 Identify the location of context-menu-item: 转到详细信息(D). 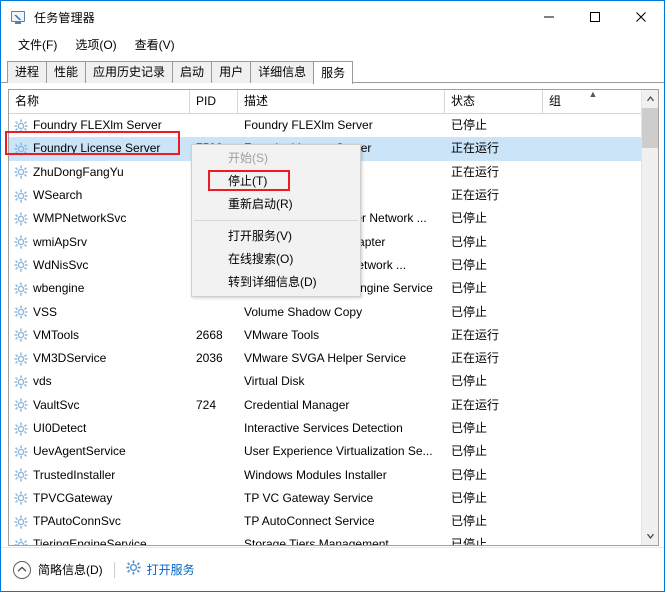
(276, 282).